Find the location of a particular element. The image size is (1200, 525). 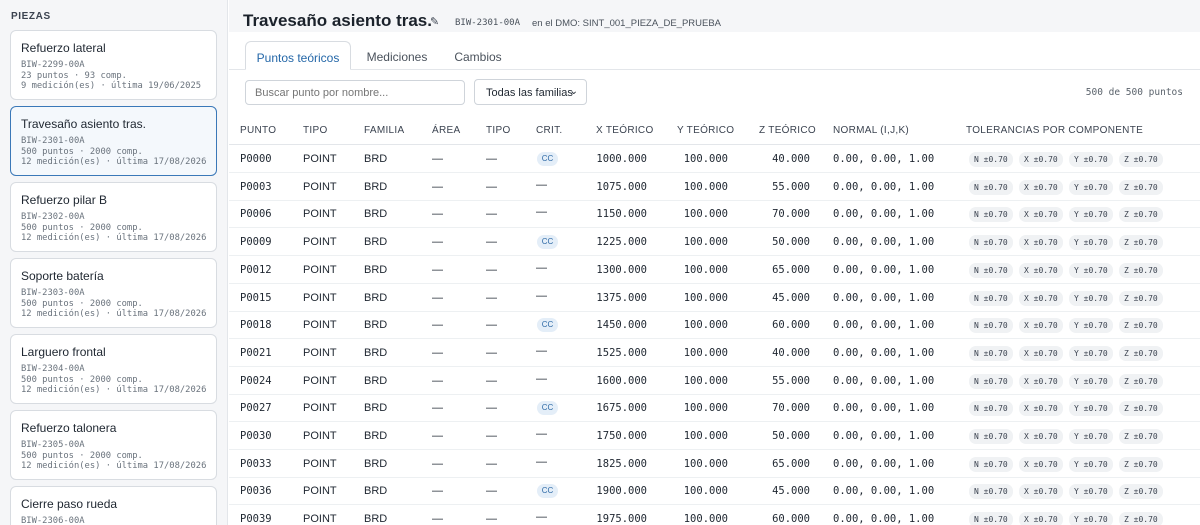

piece-card: Cierre paso rueda BIW-2306-00A is located at coordinates (113, 505).